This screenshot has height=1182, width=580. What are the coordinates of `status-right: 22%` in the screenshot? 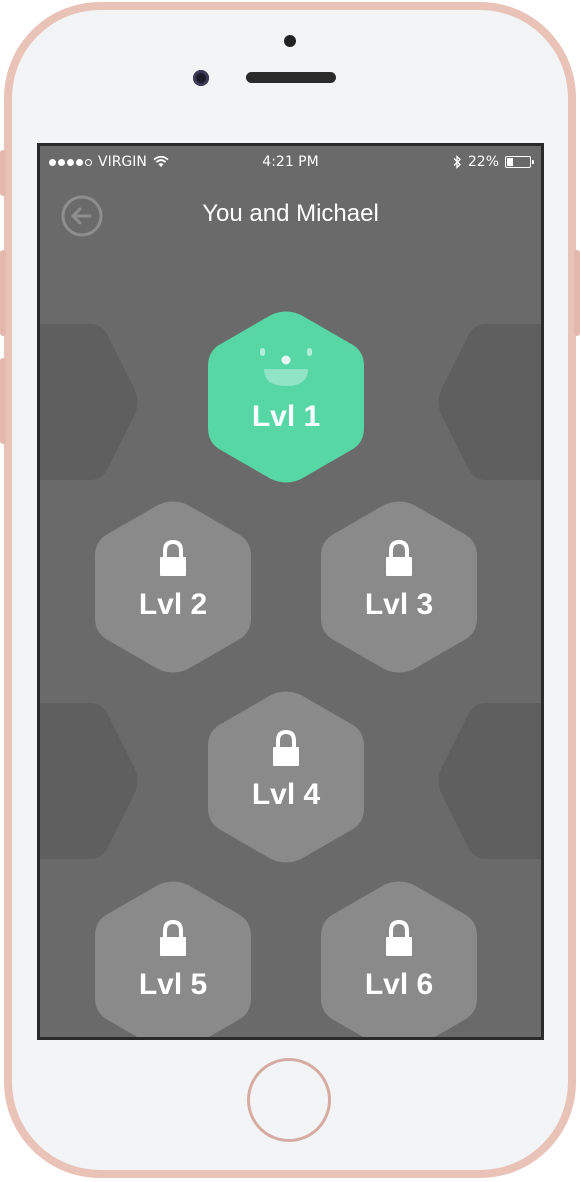 It's located at (493, 162).